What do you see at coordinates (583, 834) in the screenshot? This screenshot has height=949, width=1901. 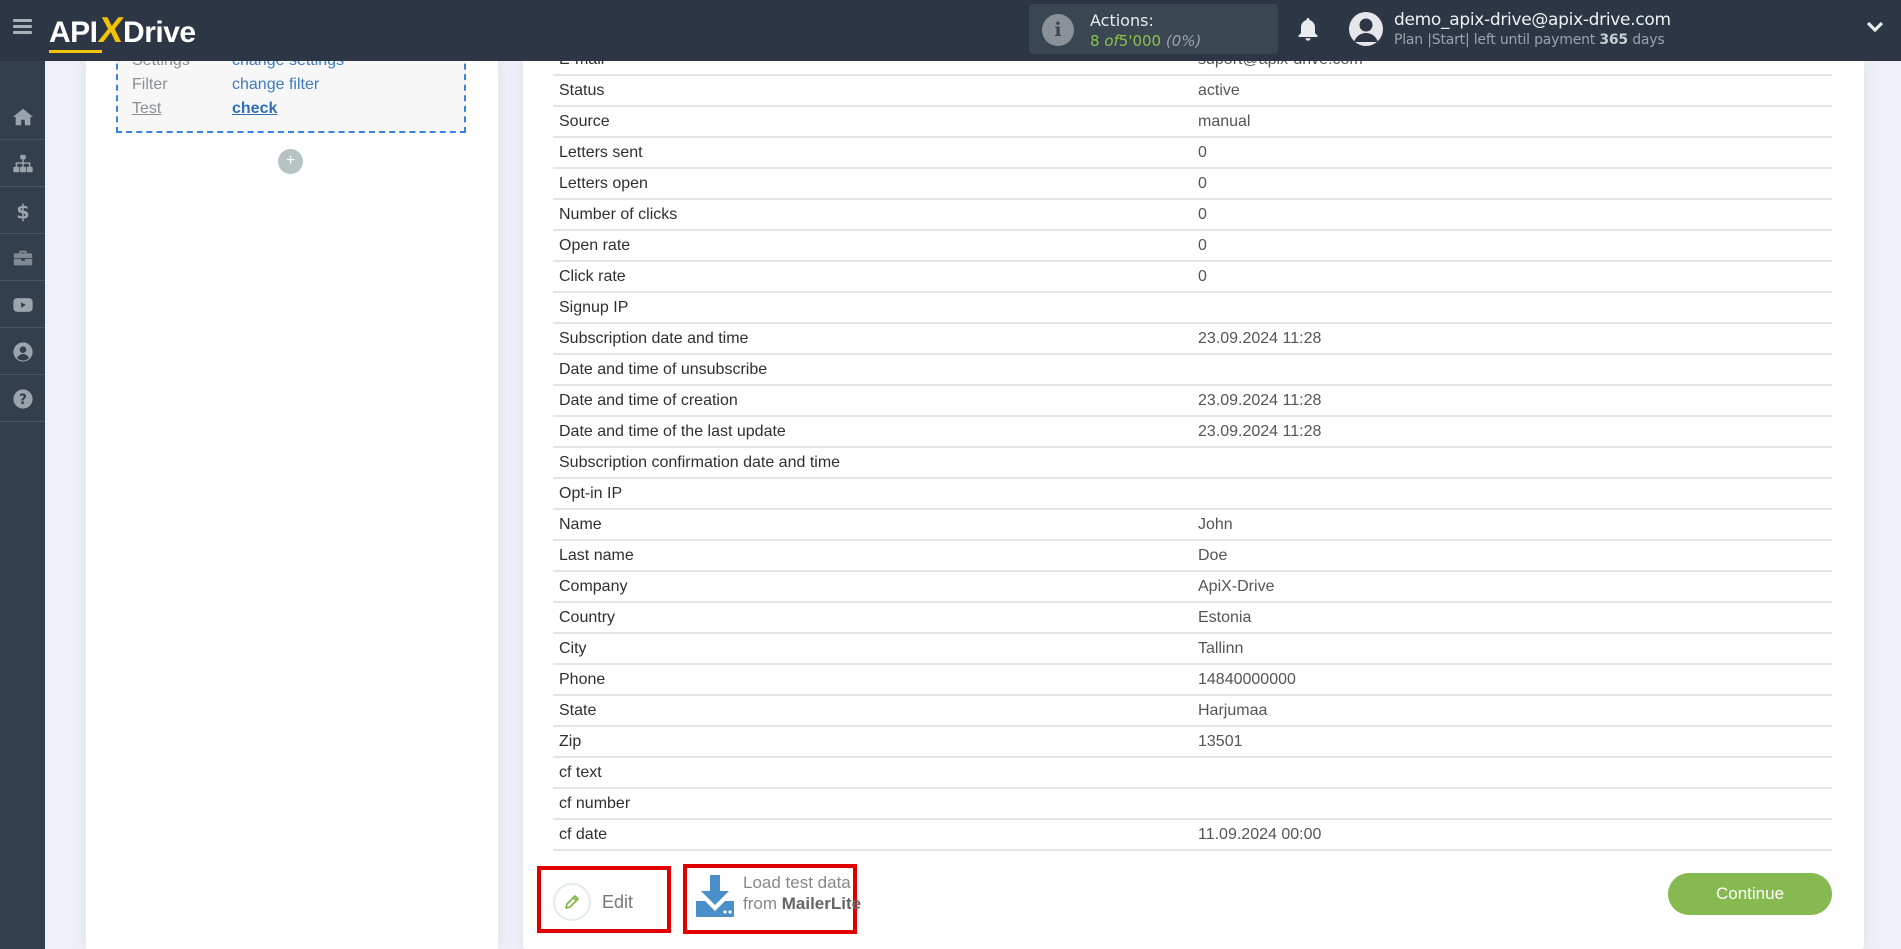 I see `field-name: cf date` at bounding box center [583, 834].